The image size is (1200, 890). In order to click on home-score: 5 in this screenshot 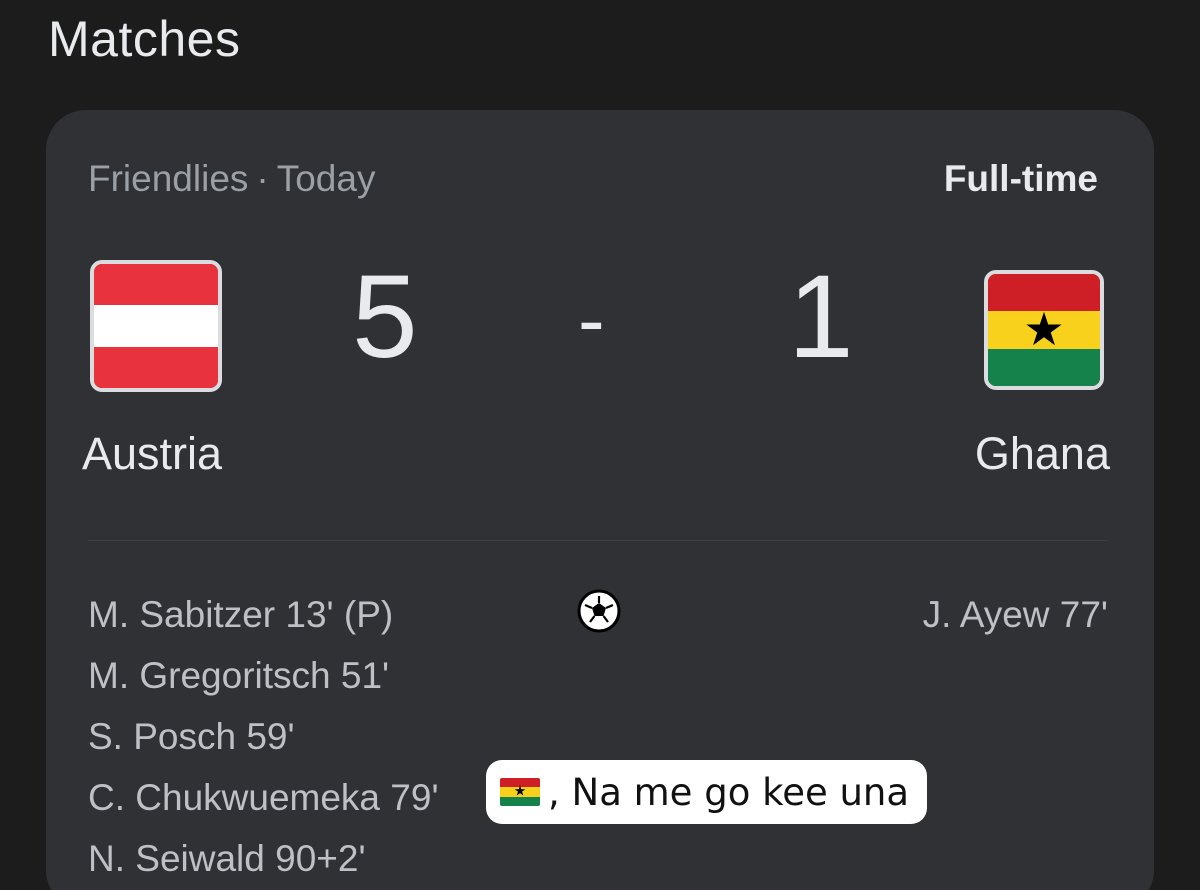, I will do `click(385, 317)`.